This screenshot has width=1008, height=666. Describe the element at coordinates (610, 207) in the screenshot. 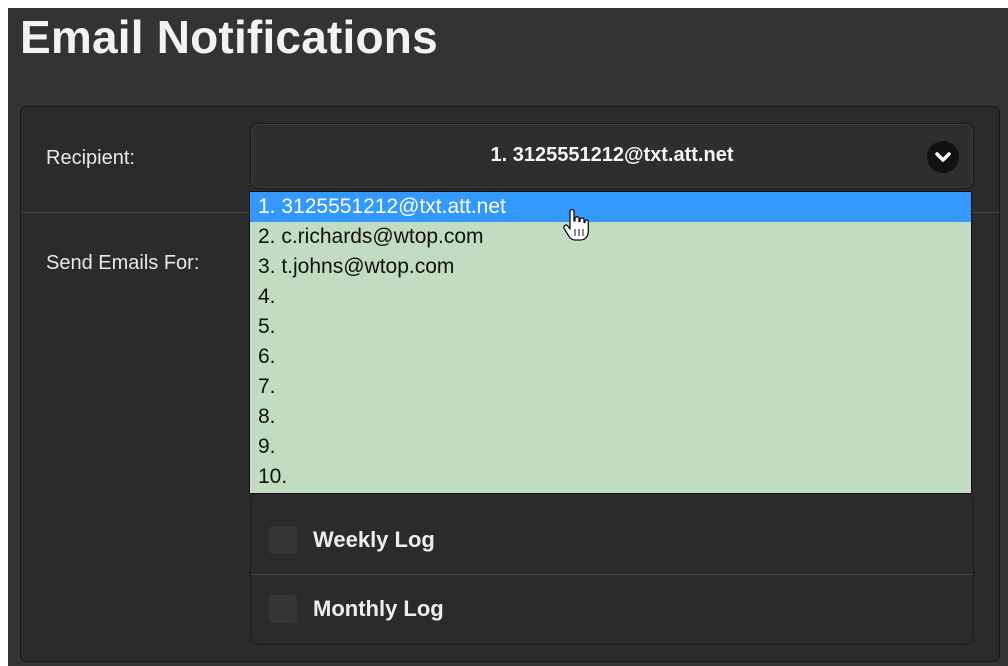

I see `recipient-option: 1. 3125551212@txt.att.net` at that location.